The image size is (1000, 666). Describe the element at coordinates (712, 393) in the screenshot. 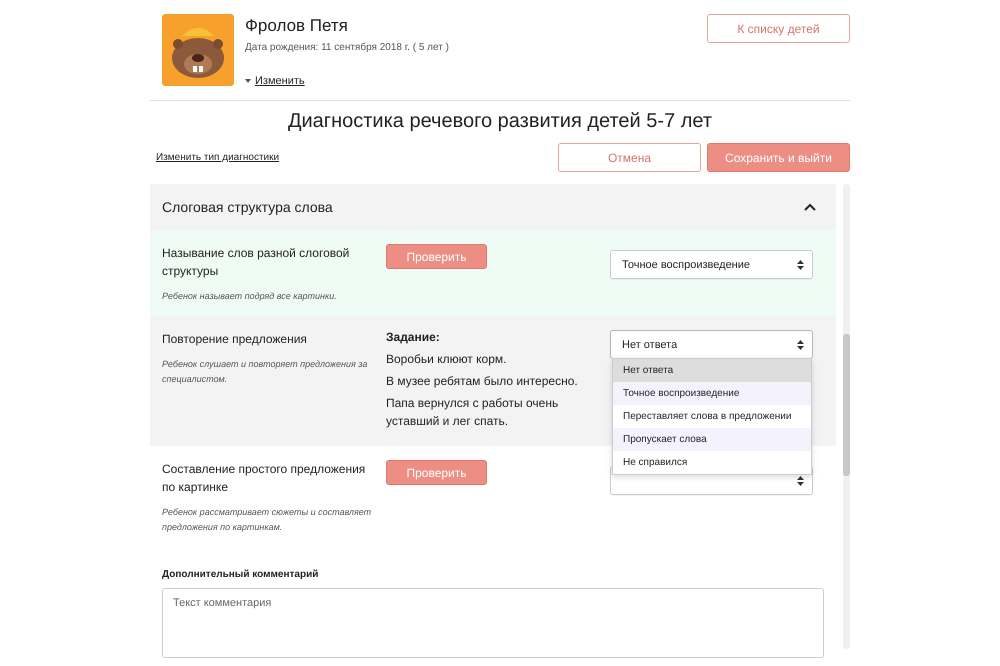

I see `dropdown-option: Точное воспроизведение` at that location.